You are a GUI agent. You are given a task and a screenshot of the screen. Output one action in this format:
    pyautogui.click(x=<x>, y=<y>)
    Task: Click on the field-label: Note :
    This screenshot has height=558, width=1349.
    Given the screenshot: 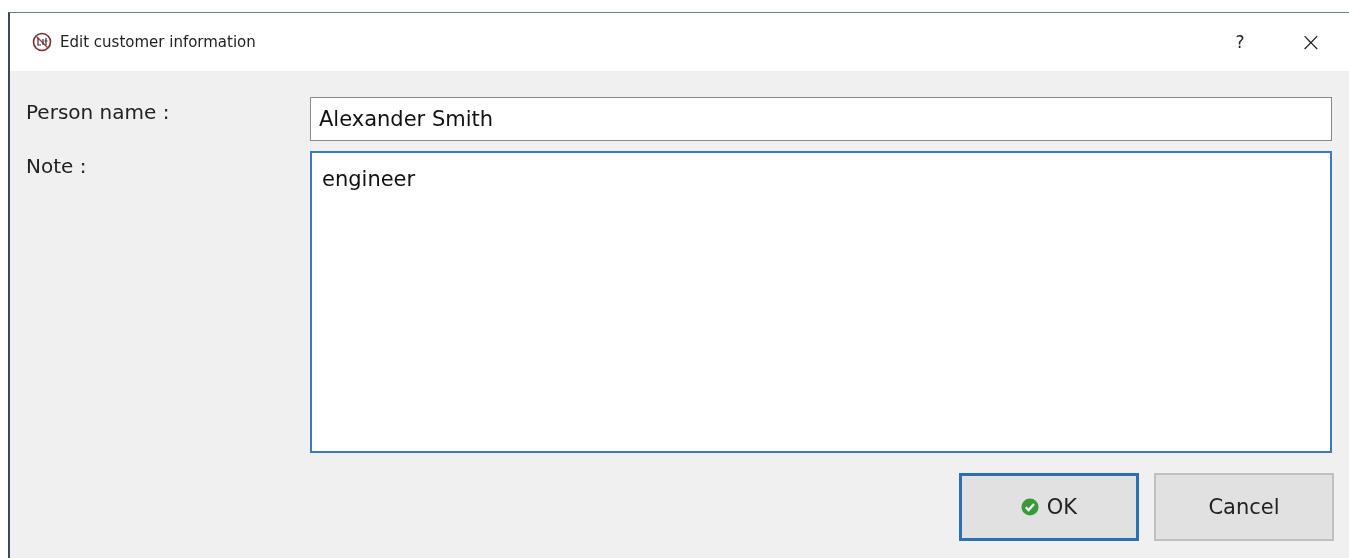 What is the action you would take?
    pyautogui.click(x=57, y=166)
    